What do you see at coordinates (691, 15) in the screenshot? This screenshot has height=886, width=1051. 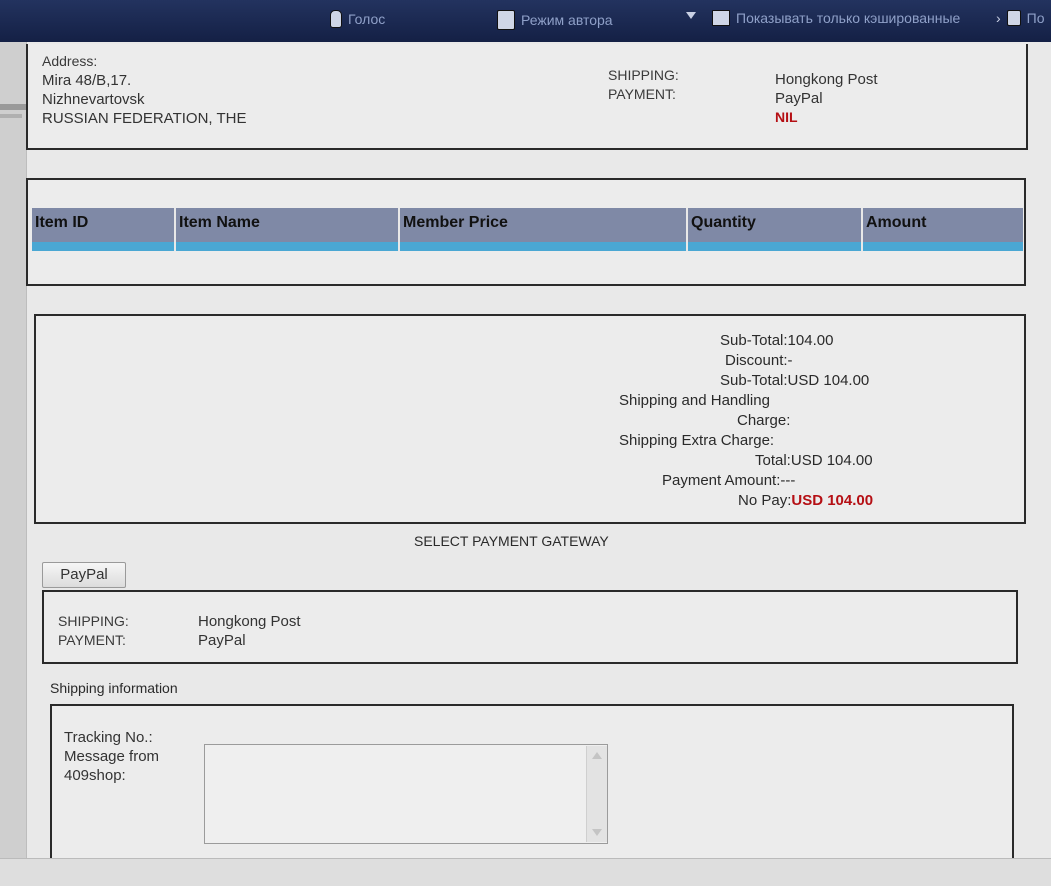 I see `dropdown-arrow-icon` at bounding box center [691, 15].